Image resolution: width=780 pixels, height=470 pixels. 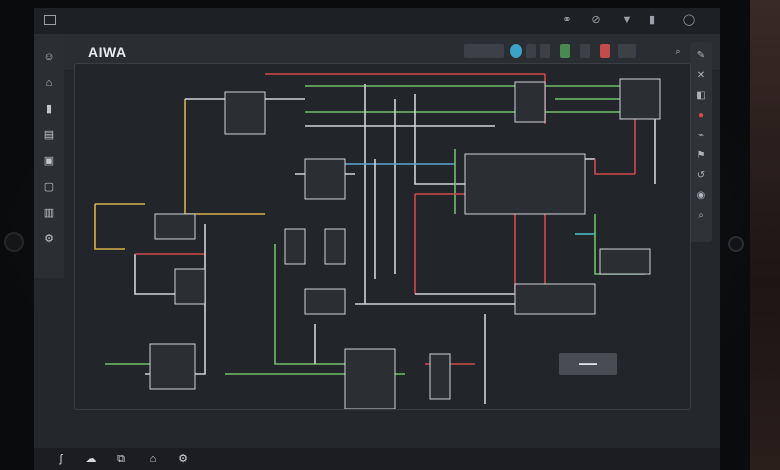 What do you see at coordinates (701, 216) in the screenshot?
I see `search-icon: ⌕` at bounding box center [701, 216].